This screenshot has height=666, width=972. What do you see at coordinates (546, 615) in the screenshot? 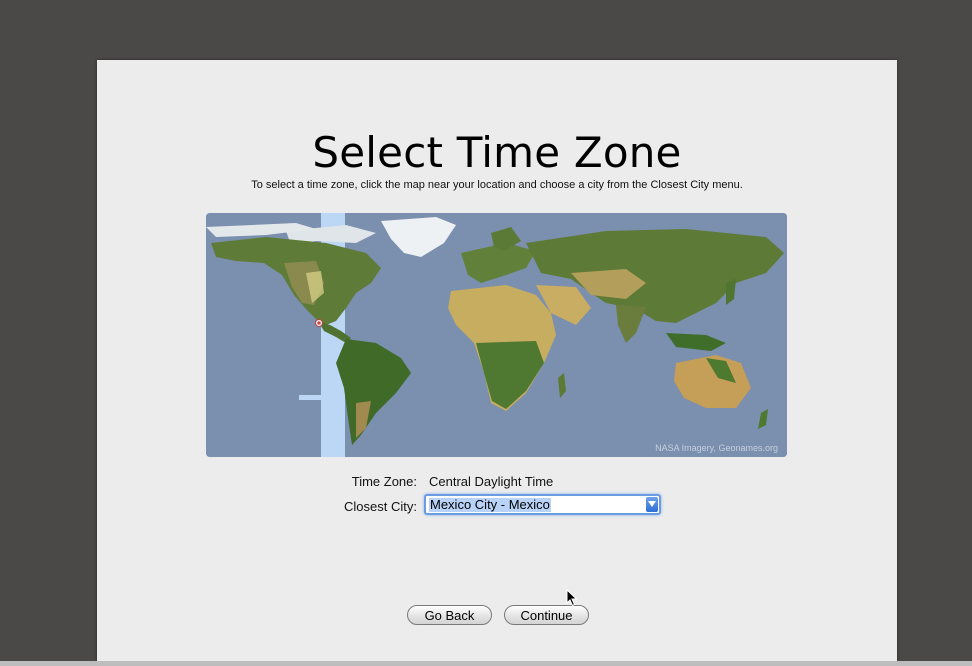
I see `continue-button: Continue` at bounding box center [546, 615].